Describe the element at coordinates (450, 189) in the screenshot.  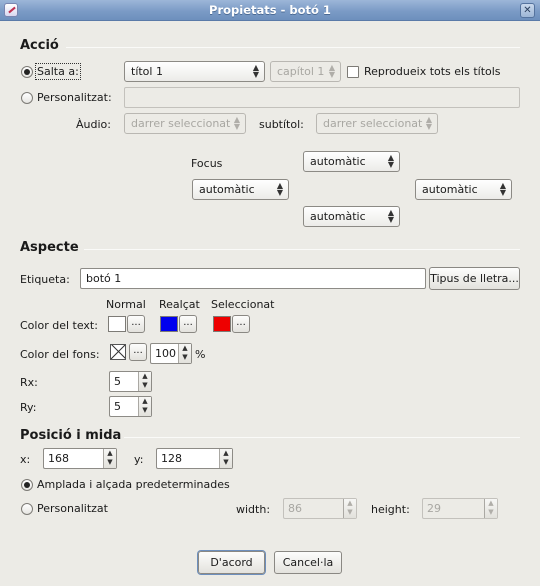
I see `focus-right-value: automàtic` at that location.